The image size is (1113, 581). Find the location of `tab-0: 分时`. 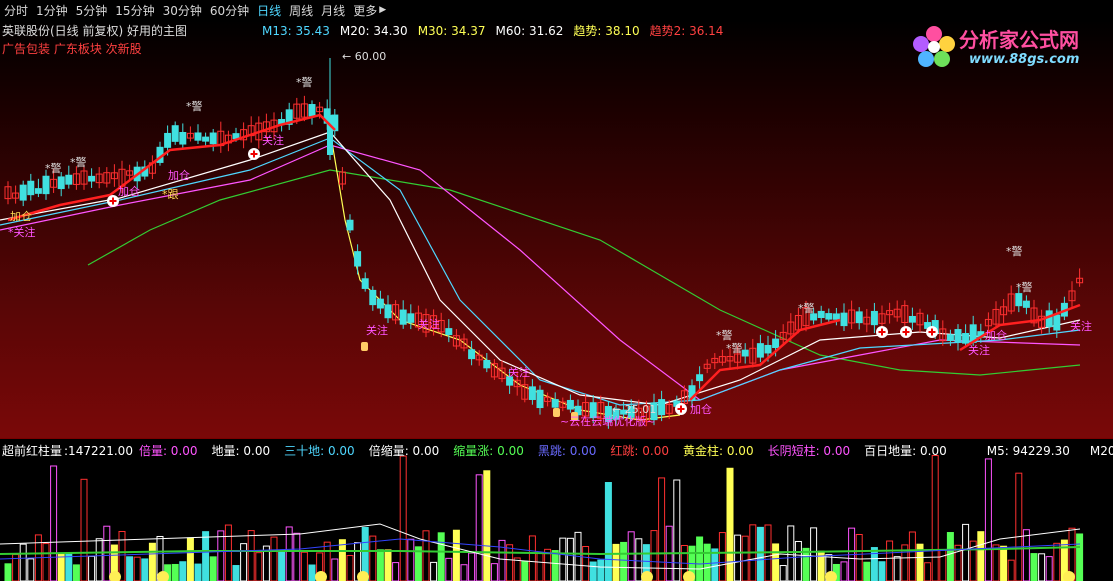

tab-0: 分时 is located at coordinates (16, 10).